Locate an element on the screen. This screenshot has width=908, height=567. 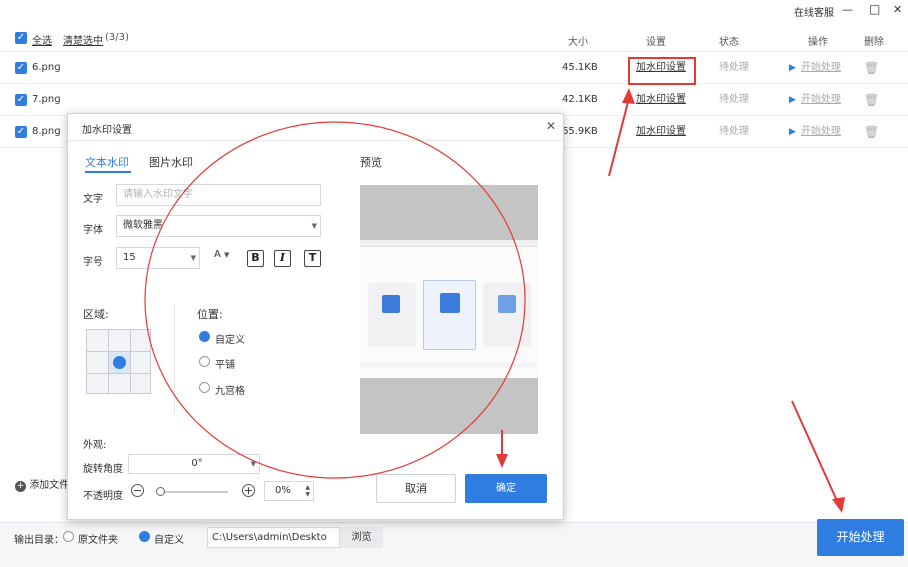
region-marker is located at coordinates (119, 362).